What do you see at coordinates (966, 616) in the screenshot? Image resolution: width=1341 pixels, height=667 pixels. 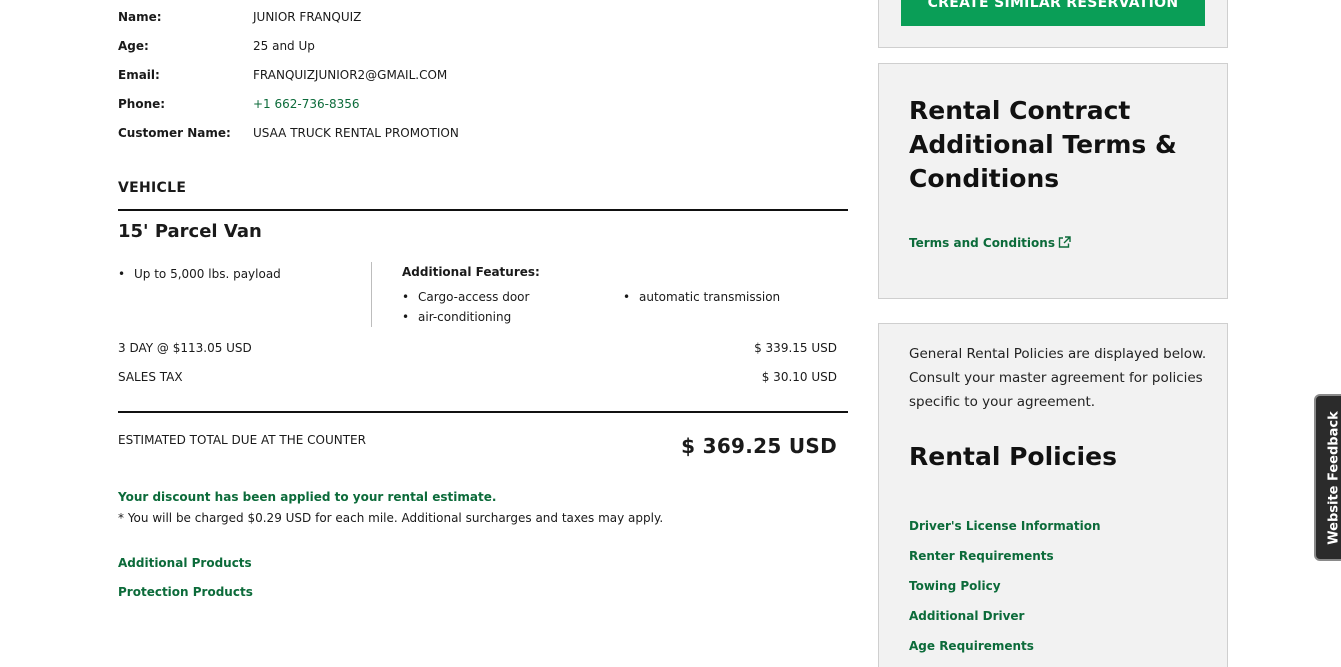 I see `policy-link-additional-driver: Additional Driver` at bounding box center [966, 616].